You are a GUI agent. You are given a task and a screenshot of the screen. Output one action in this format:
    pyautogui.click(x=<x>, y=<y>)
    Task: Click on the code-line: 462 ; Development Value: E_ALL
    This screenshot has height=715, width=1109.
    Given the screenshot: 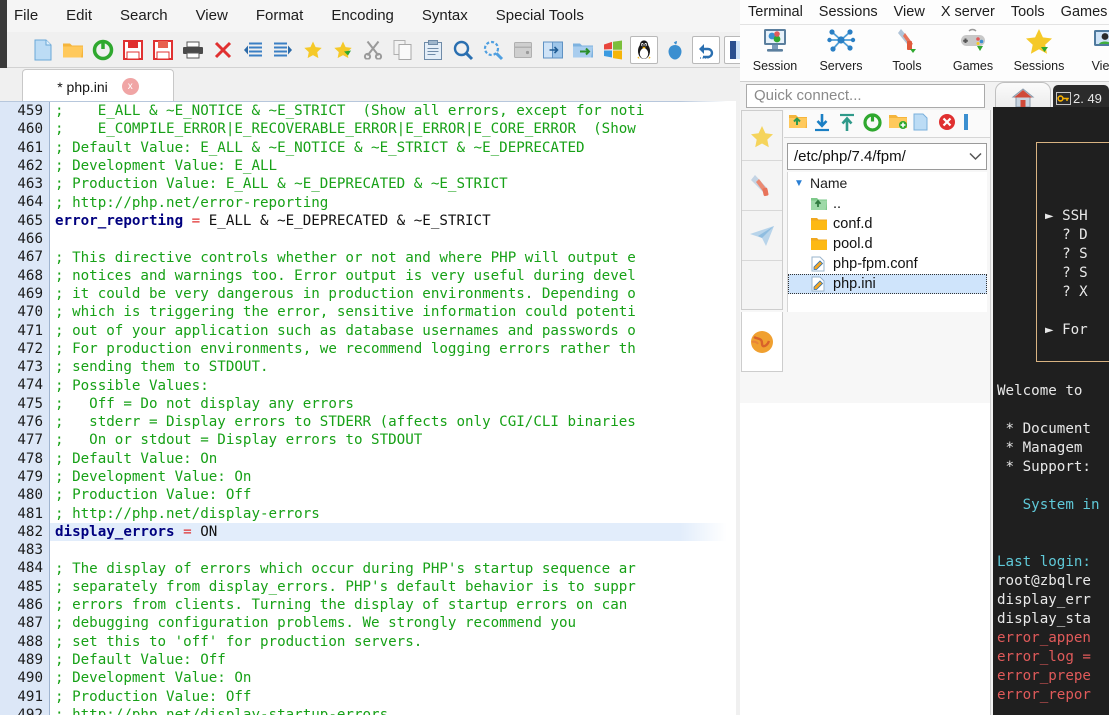 What is the action you would take?
    pyautogui.click(x=370, y=166)
    